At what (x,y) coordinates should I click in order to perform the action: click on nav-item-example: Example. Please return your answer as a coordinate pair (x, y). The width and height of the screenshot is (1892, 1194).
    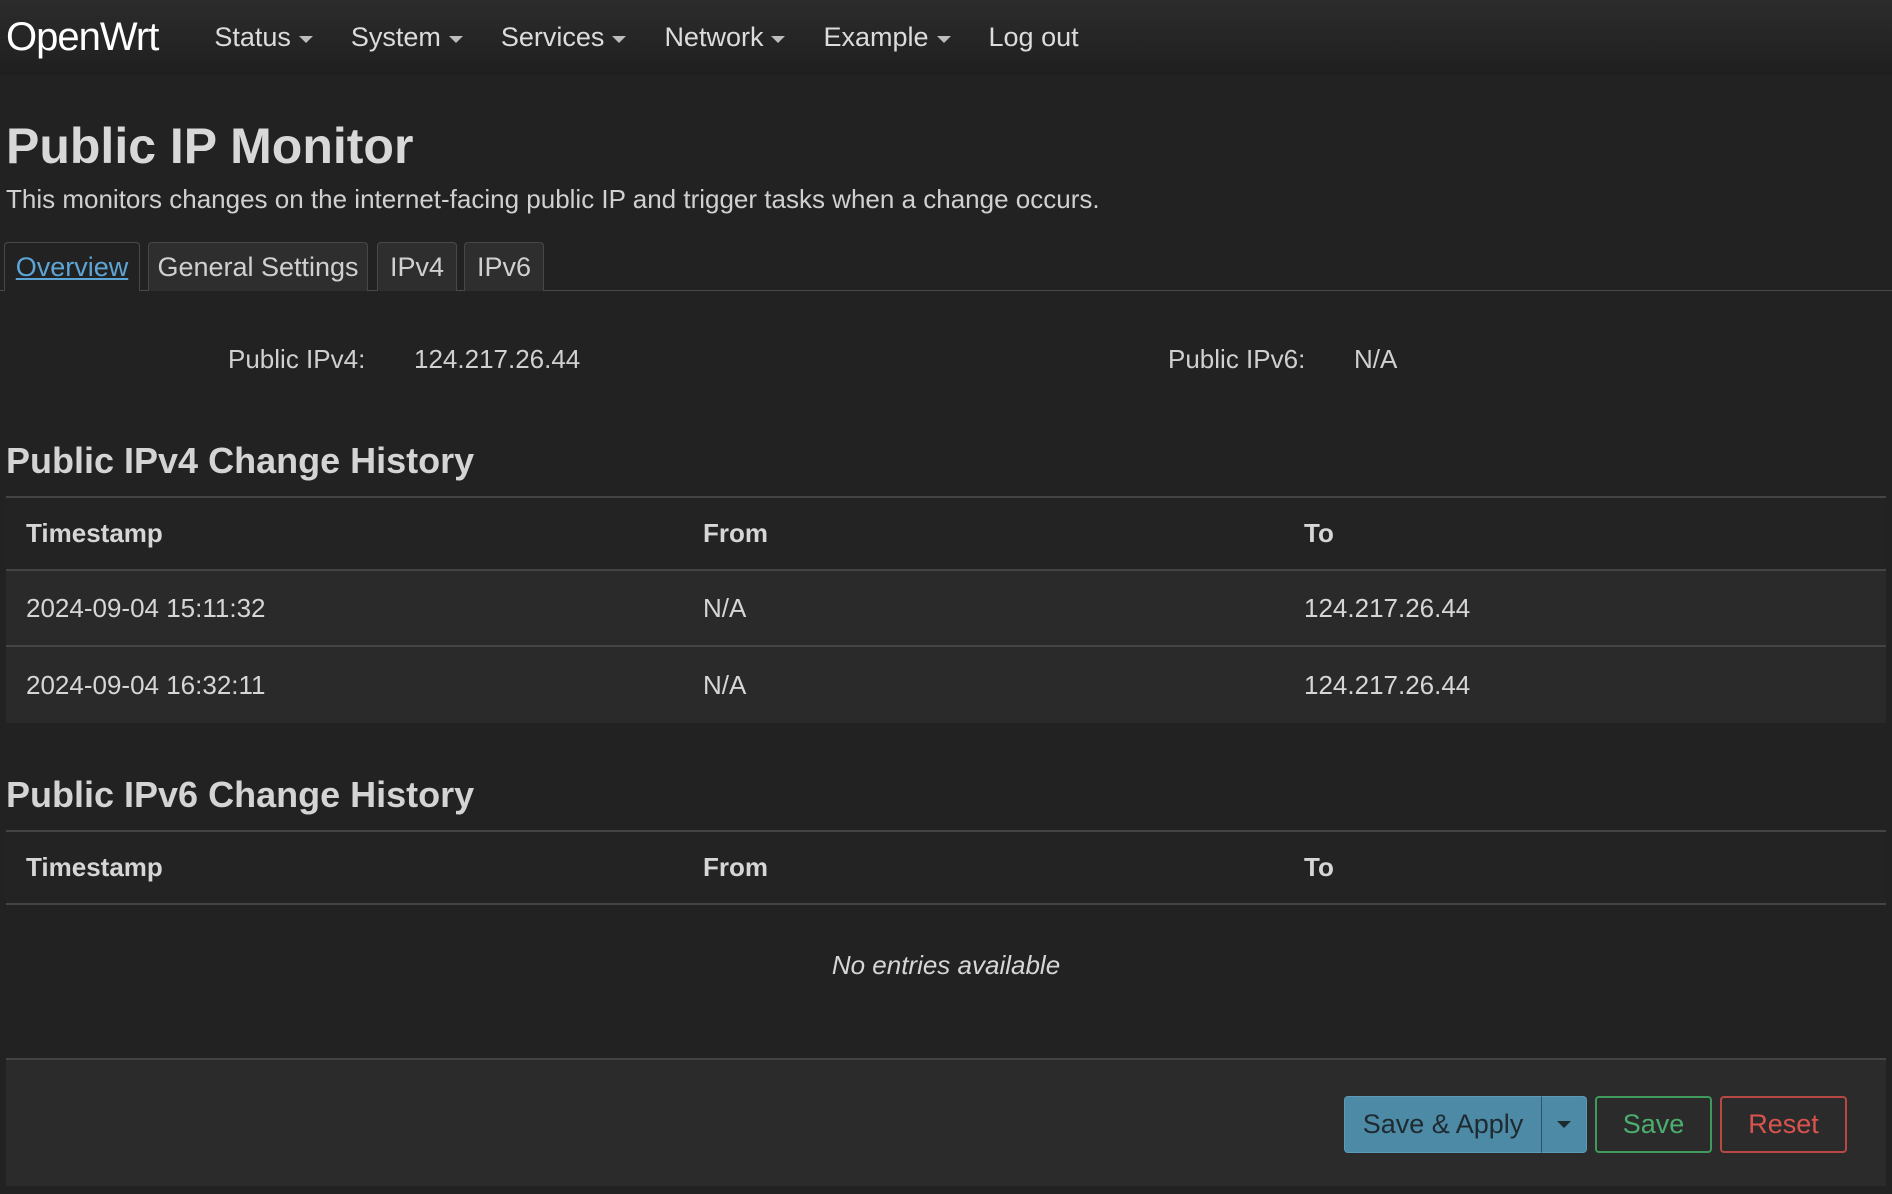
    Looking at the image, I should click on (887, 37).